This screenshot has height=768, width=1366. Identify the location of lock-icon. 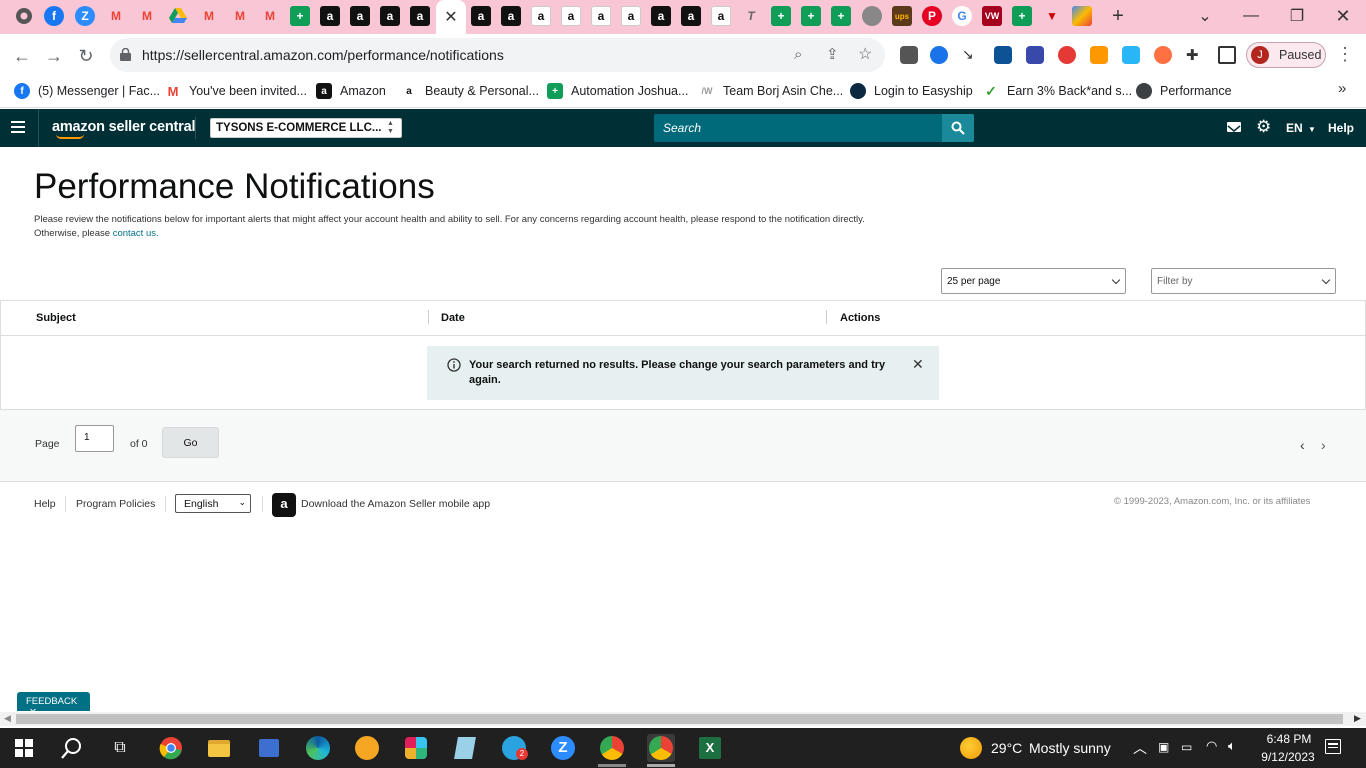
(125, 54).